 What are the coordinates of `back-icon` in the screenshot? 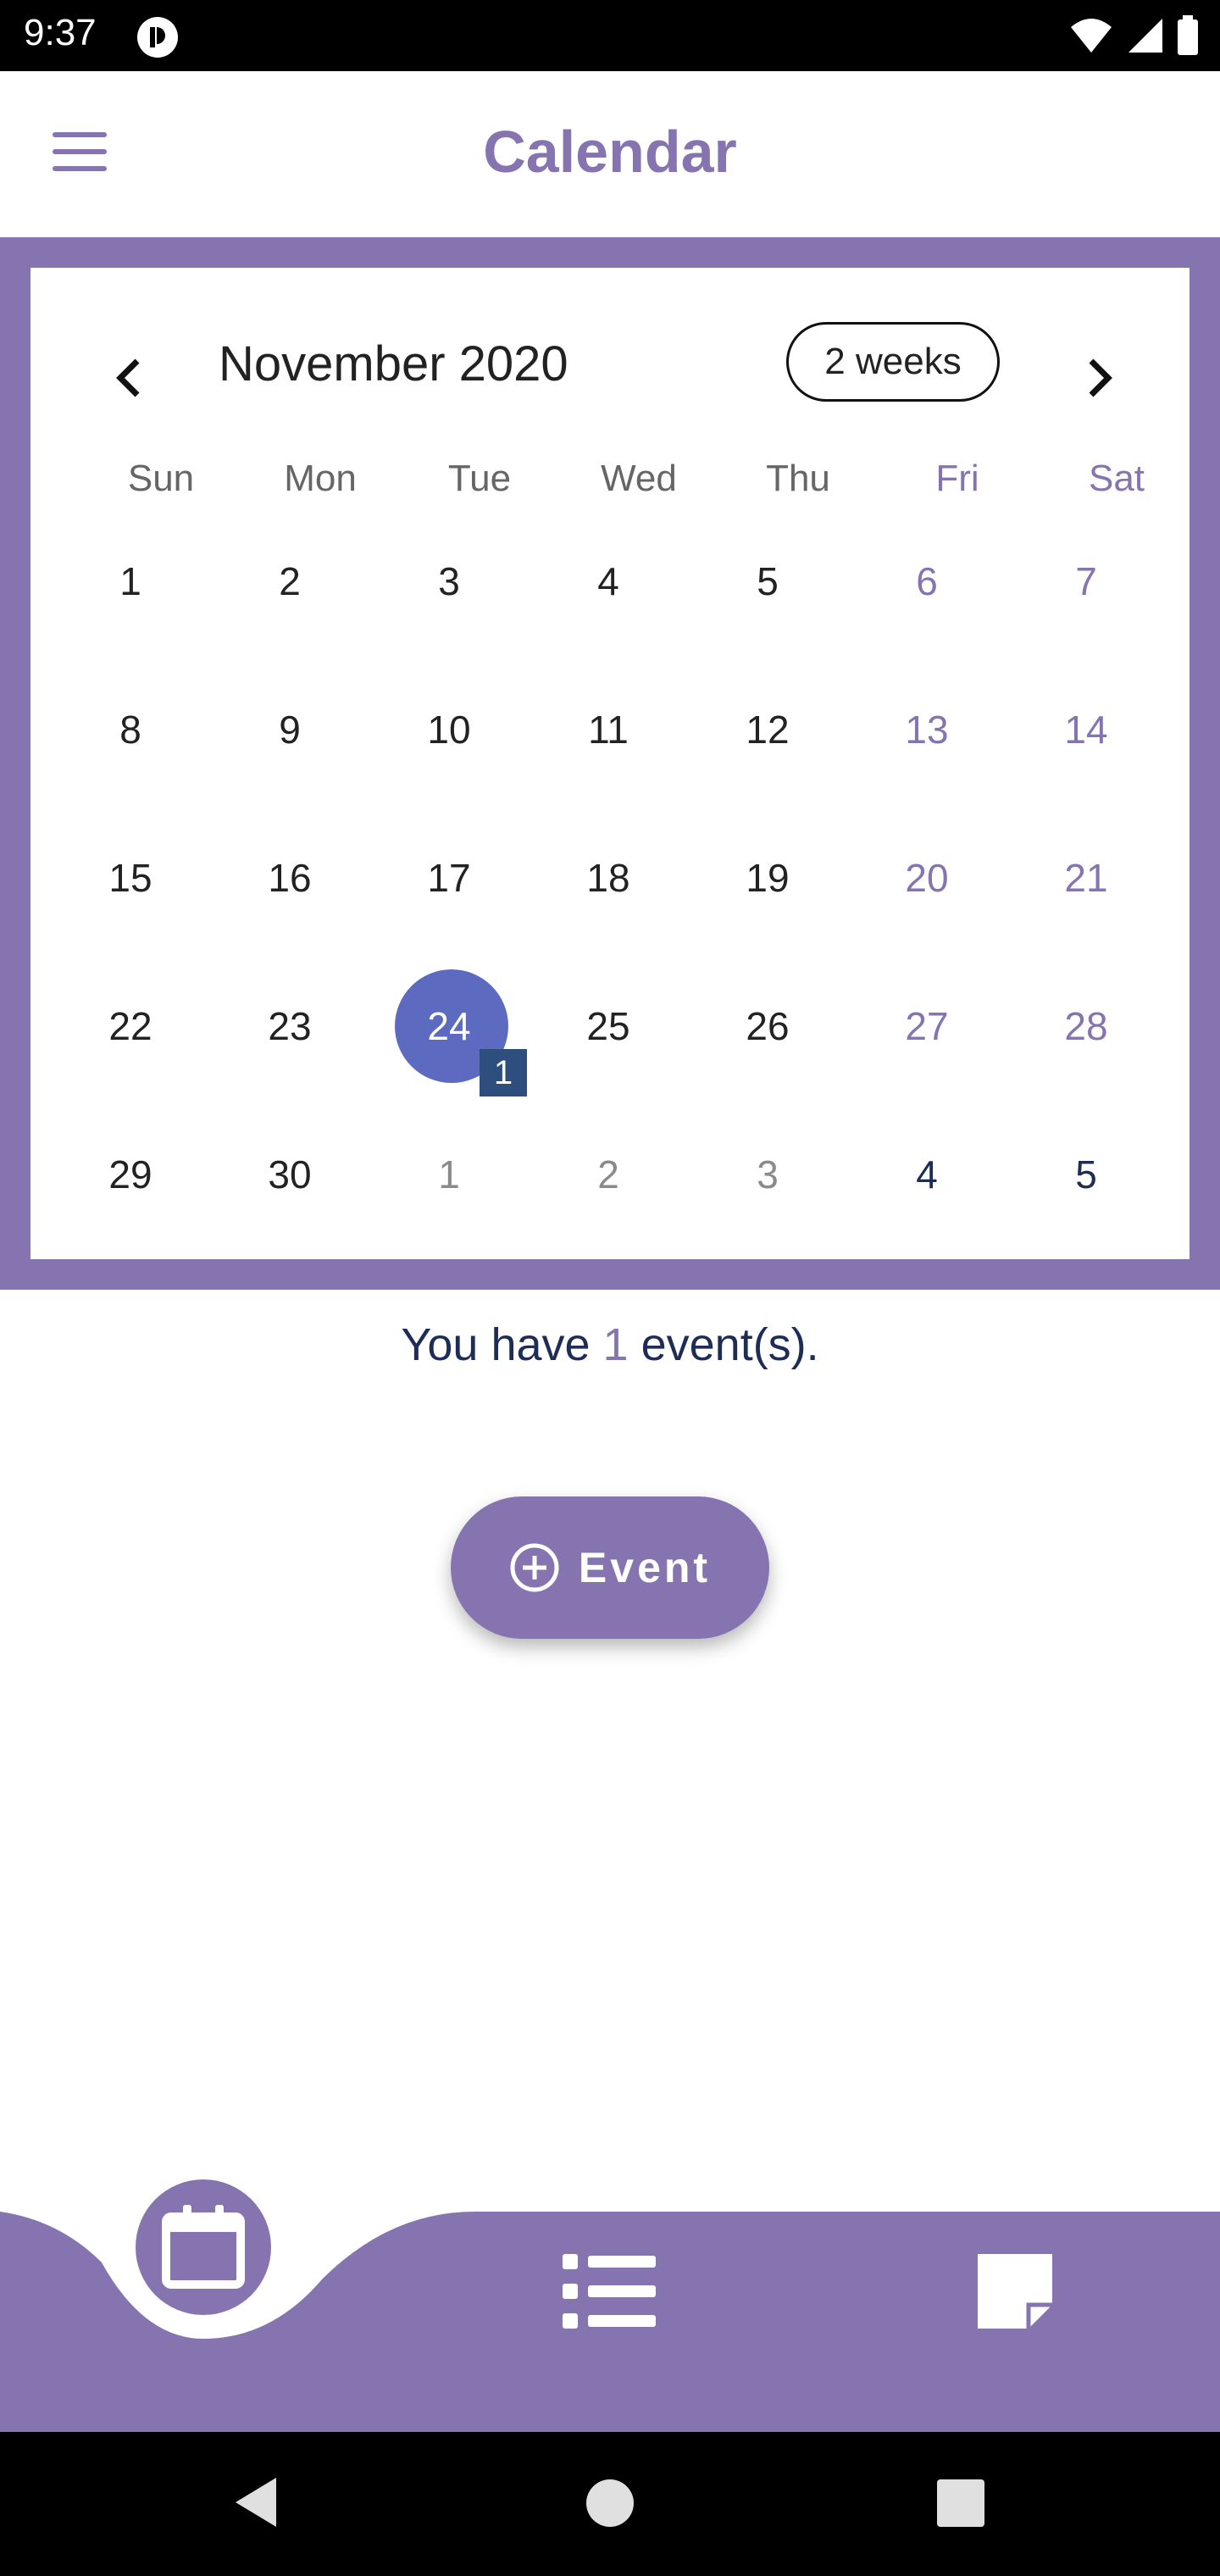 It's located at (258, 2502).